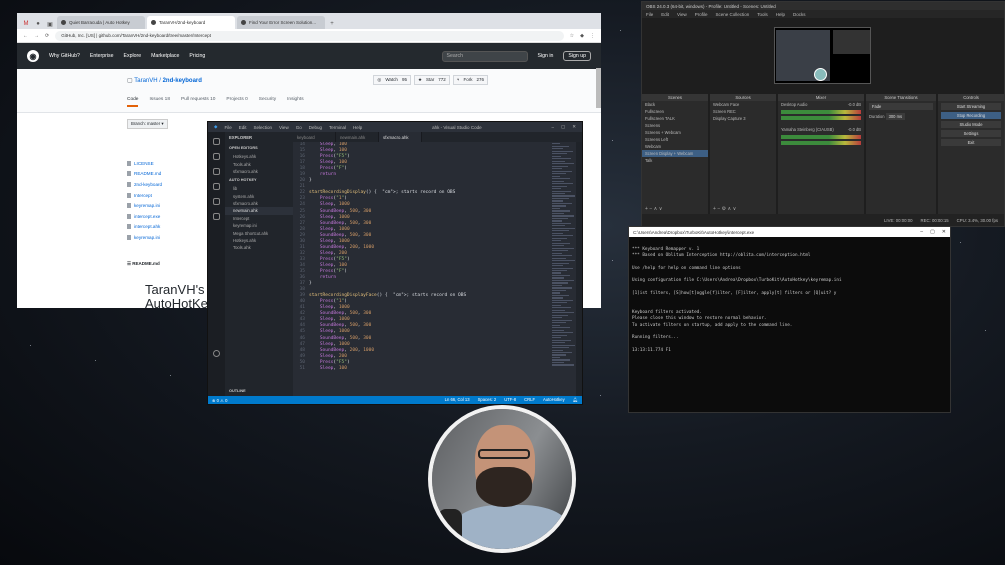 Image resolution: width=1005 pixels, height=565 pixels. I want to click on language-mode: AutoHotkey, so click(554, 400).